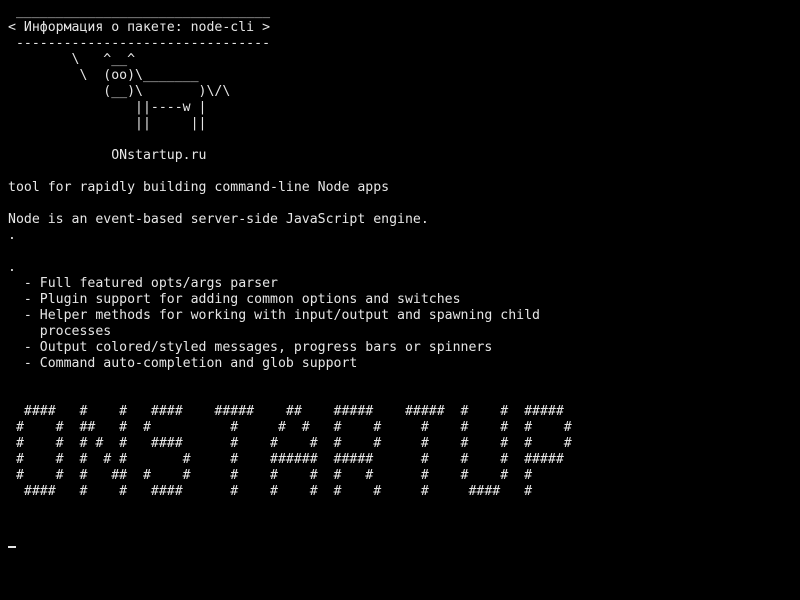  What do you see at coordinates (107, 155) in the screenshot?
I see `site-name: ONstartup.ru` at bounding box center [107, 155].